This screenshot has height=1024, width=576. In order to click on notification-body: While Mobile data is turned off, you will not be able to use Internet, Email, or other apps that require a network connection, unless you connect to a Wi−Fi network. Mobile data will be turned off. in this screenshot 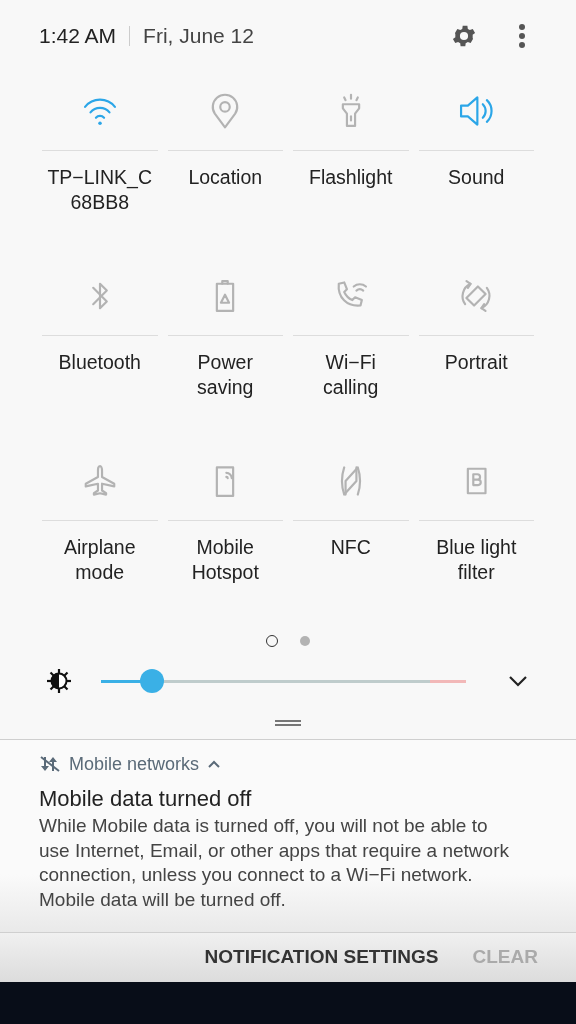, I will do `click(274, 863)`.